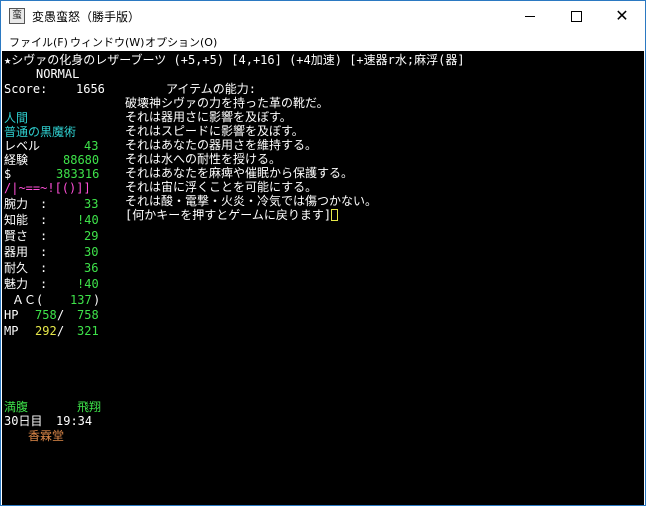  What do you see at coordinates (91, 146) in the screenshot?
I see `level-value: 43` at bounding box center [91, 146].